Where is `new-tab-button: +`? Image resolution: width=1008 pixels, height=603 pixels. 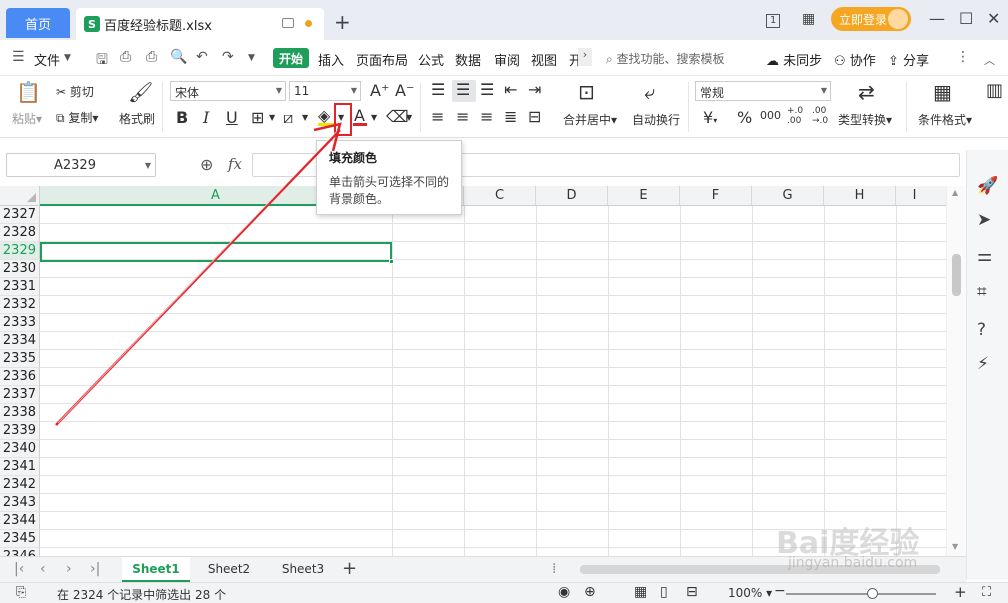
new-tab-button: + is located at coordinates (342, 22).